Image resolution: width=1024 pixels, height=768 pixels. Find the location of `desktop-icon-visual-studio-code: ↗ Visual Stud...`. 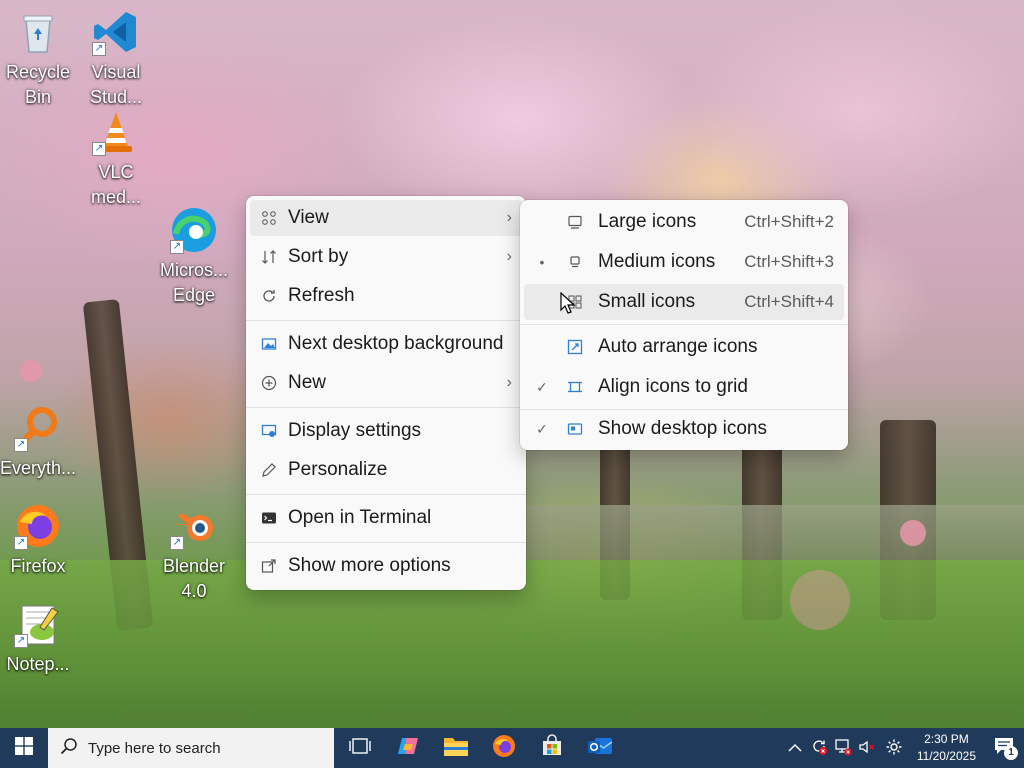

desktop-icon-visual-studio-code: ↗ Visual Stud... is located at coordinates (116, 59).